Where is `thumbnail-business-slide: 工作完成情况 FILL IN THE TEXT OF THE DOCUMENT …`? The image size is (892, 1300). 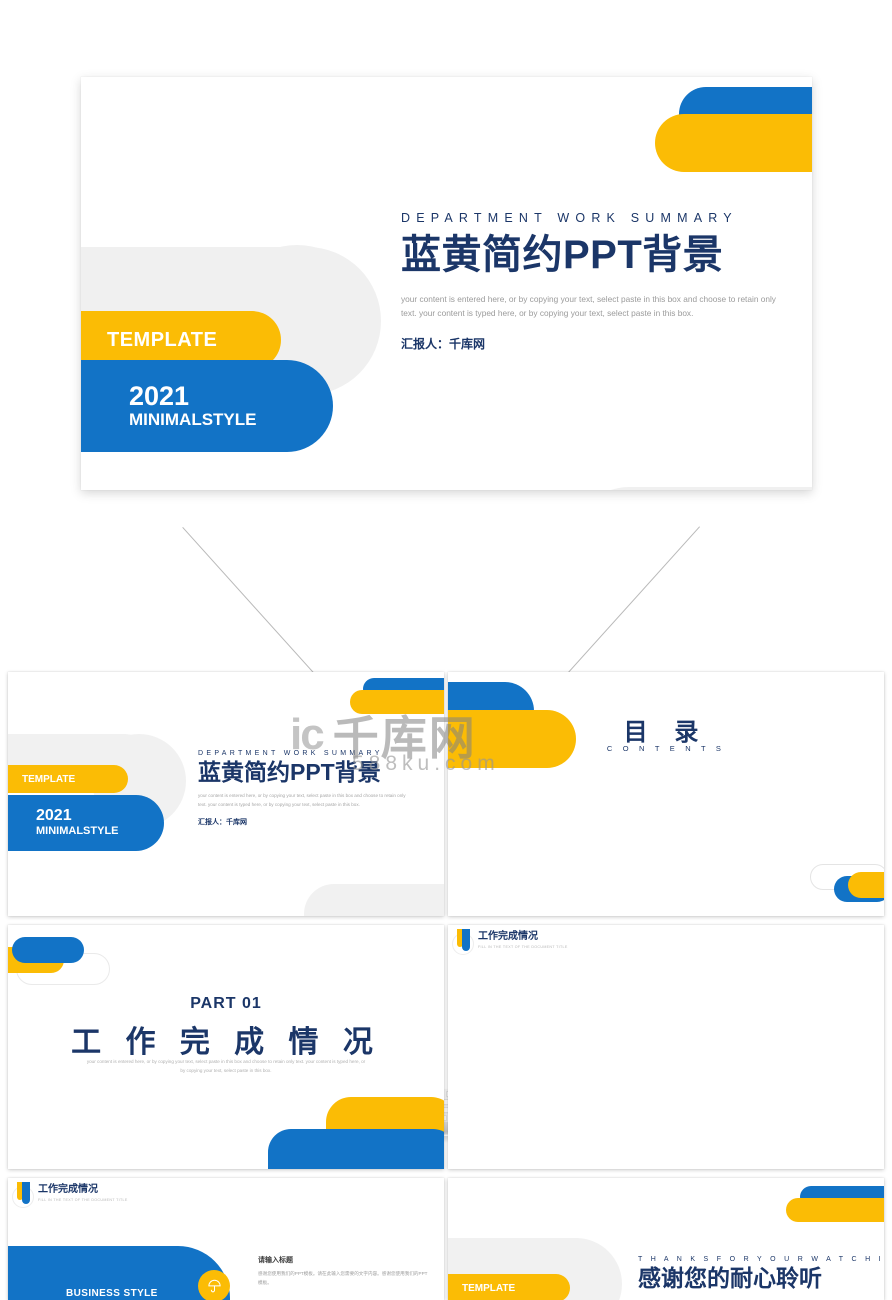 thumbnail-business-slide: 工作完成情况 FILL IN THE TEXT OF THE DOCUMENT … is located at coordinates (226, 1239).